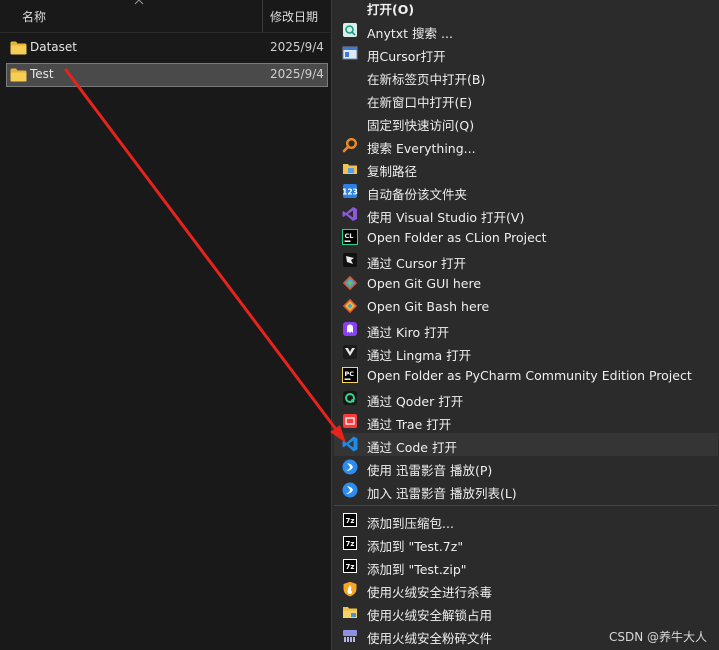  I want to click on menu-item-xunlei-playlist: 加入 迅雷影音 播放列表(L), so click(526, 490).